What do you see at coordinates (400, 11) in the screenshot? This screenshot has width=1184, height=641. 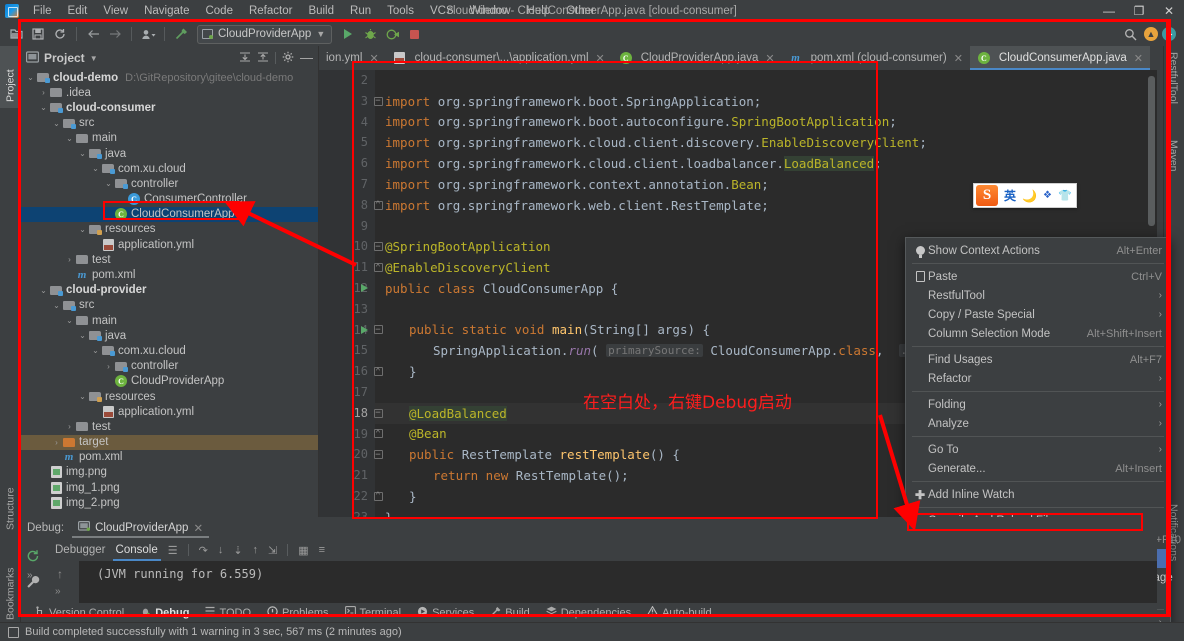 I see `menu-item-tools: Tools` at bounding box center [400, 11].